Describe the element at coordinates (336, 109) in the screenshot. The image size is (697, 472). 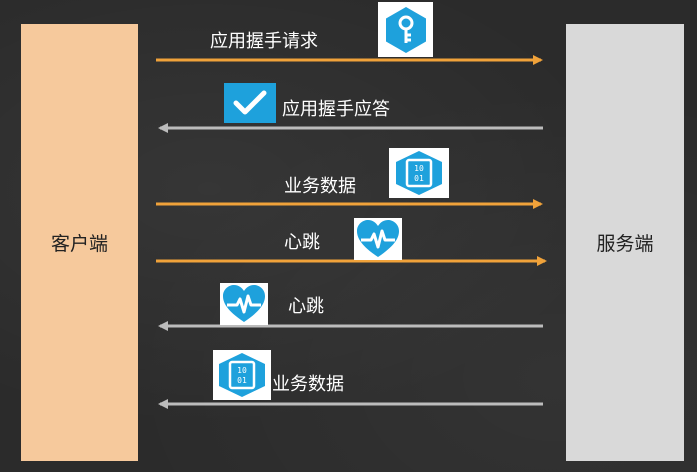
I see `message-label-2: 应用握手应答` at that location.